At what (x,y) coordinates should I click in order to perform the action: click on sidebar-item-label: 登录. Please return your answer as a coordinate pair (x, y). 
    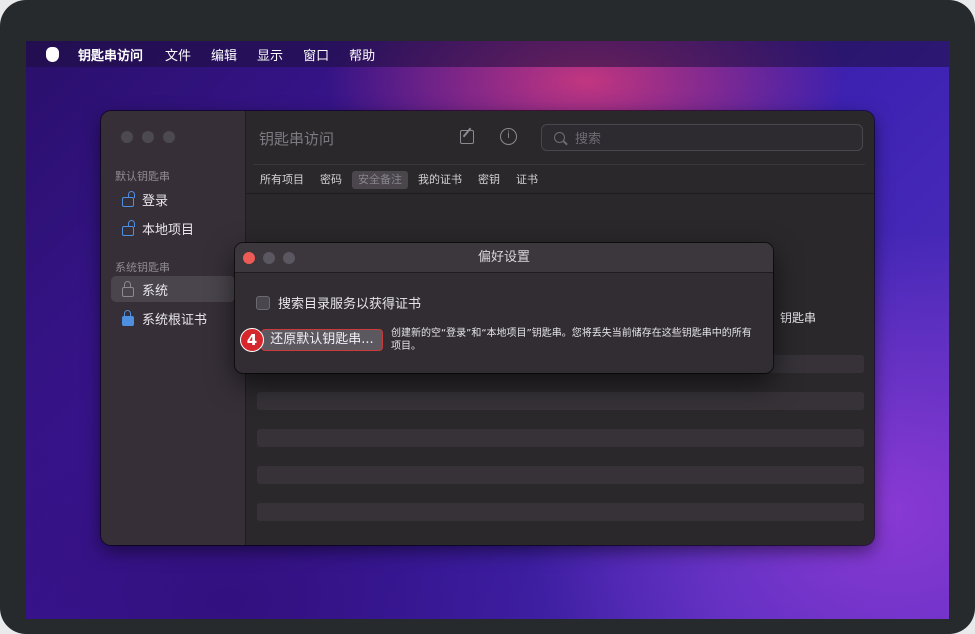
    Looking at the image, I should click on (155, 201).